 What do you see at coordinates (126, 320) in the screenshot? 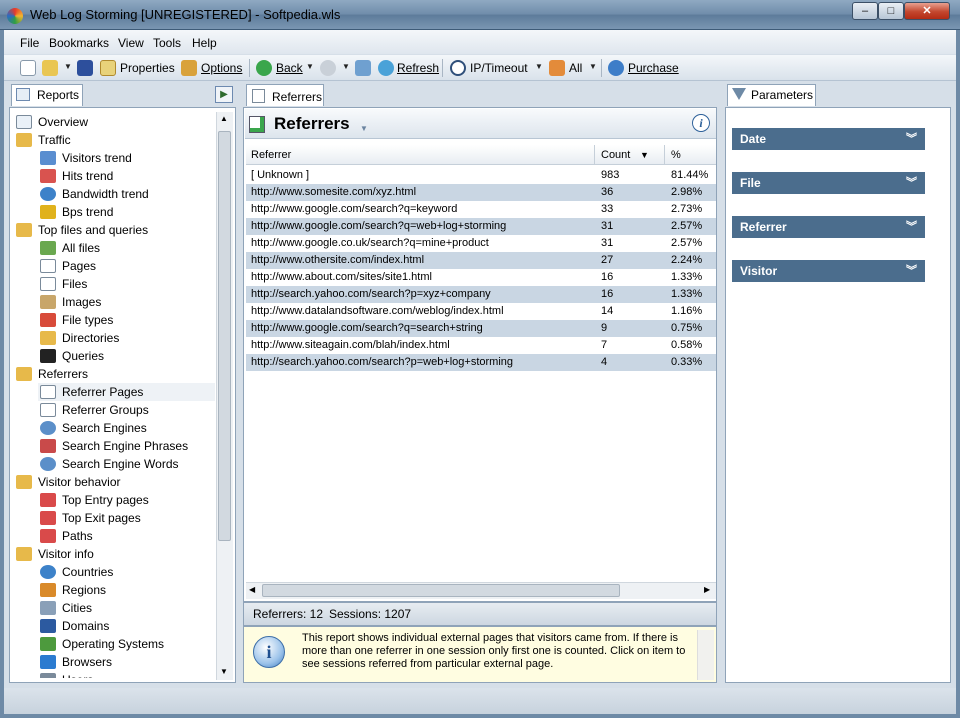
I see `tree-item: File types` at bounding box center [126, 320].